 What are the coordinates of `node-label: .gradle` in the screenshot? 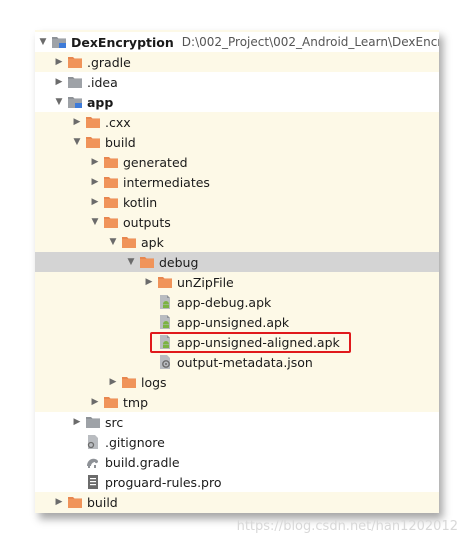 It's located at (109, 62).